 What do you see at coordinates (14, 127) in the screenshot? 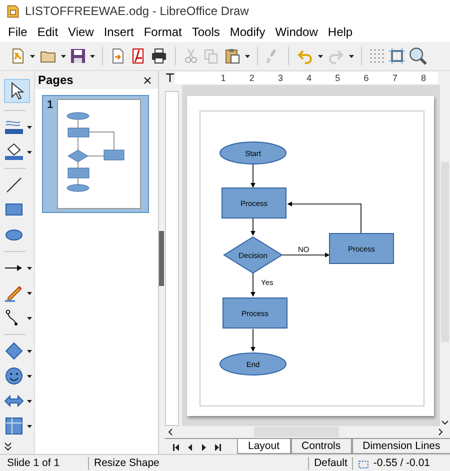
I see `line-color-icon` at bounding box center [14, 127].